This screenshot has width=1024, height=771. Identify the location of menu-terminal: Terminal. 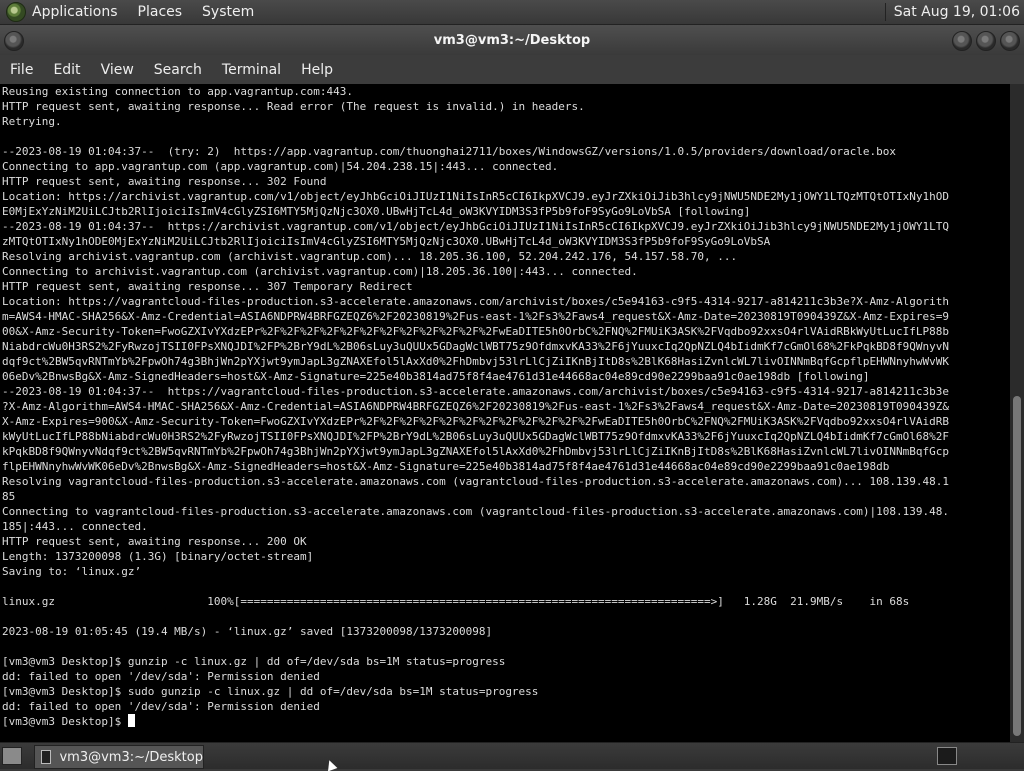
(251, 70).